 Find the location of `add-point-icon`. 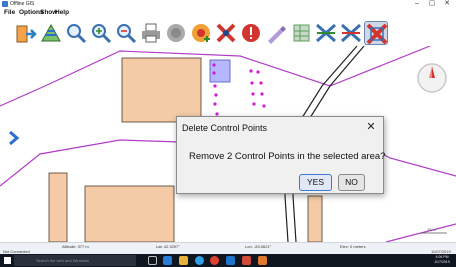

add-point-icon is located at coordinates (201, 33).